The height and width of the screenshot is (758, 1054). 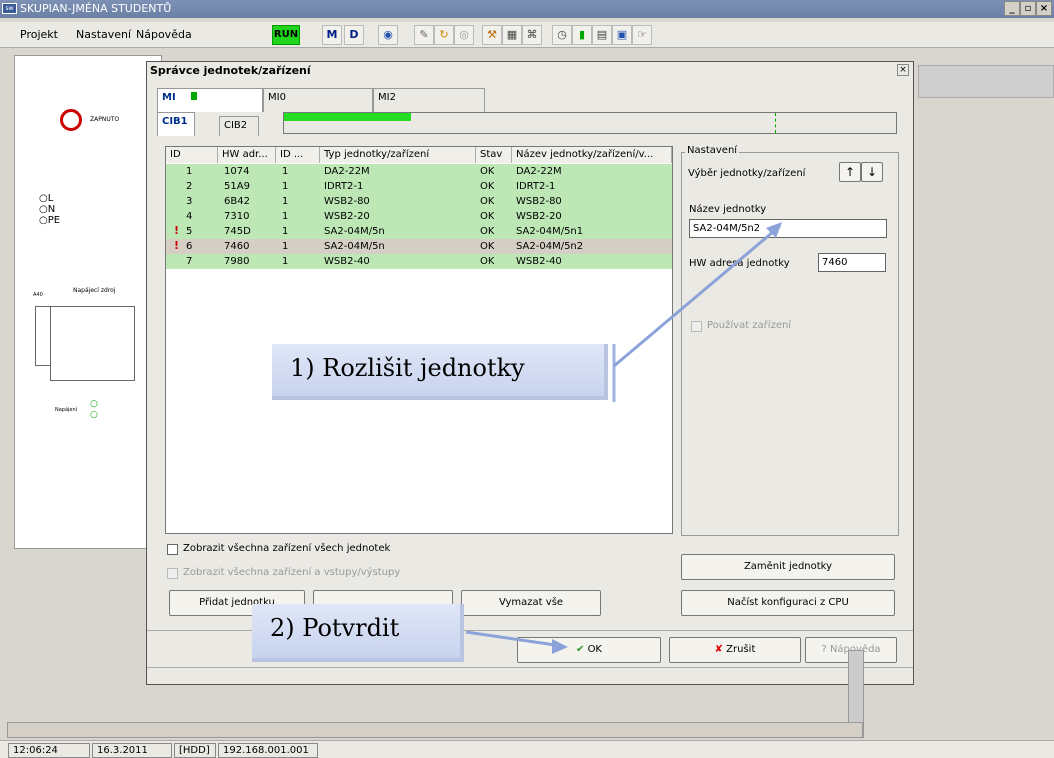 What do you see at coordinates (195, 750) in the screenshot?
I see `status-mode: [HDD]` at bounding box center [195, 750].